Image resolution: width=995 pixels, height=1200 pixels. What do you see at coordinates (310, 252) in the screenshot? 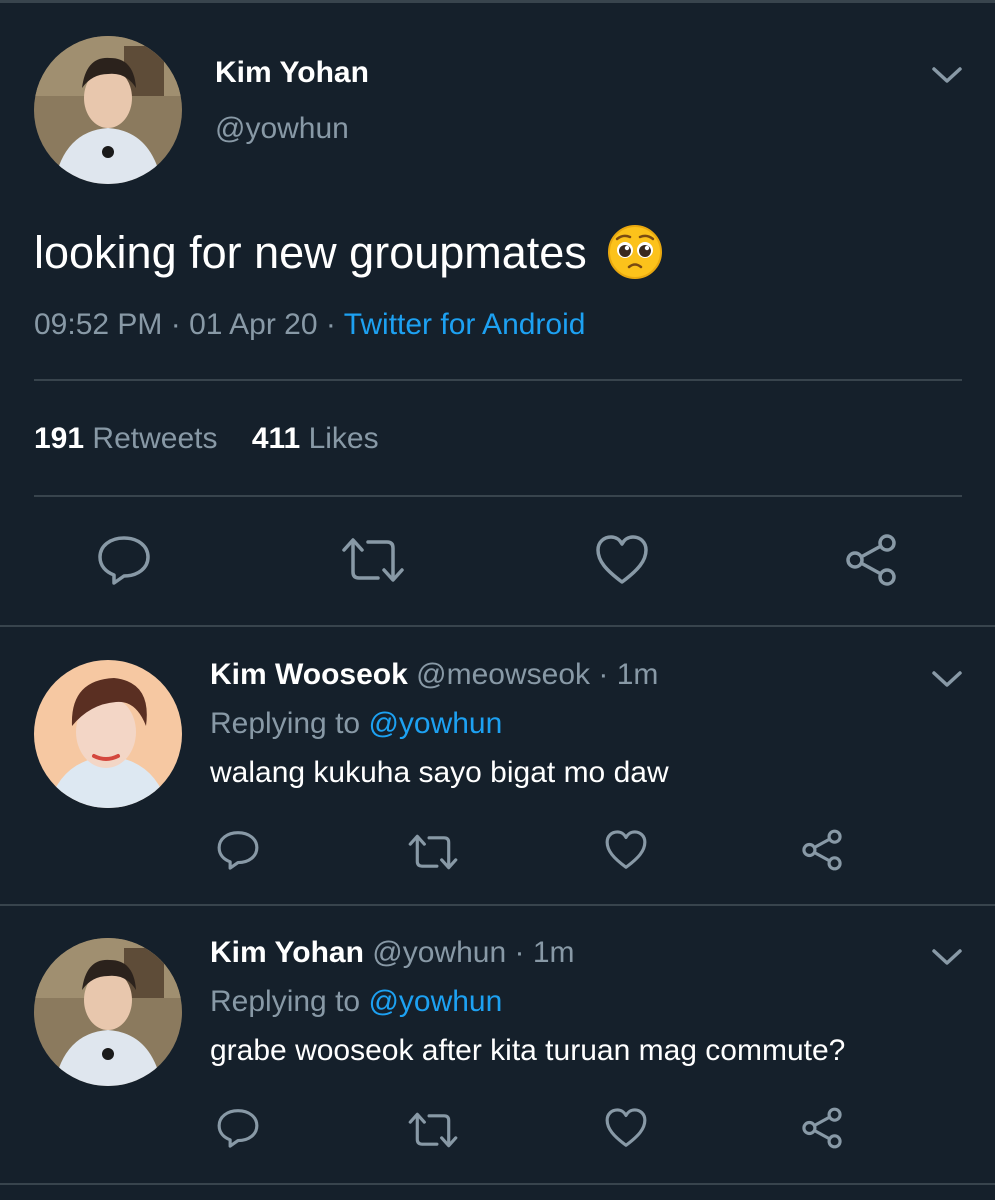
I see `tweet-text-content: looking for new groupmates` at bounding box center [310, 252].